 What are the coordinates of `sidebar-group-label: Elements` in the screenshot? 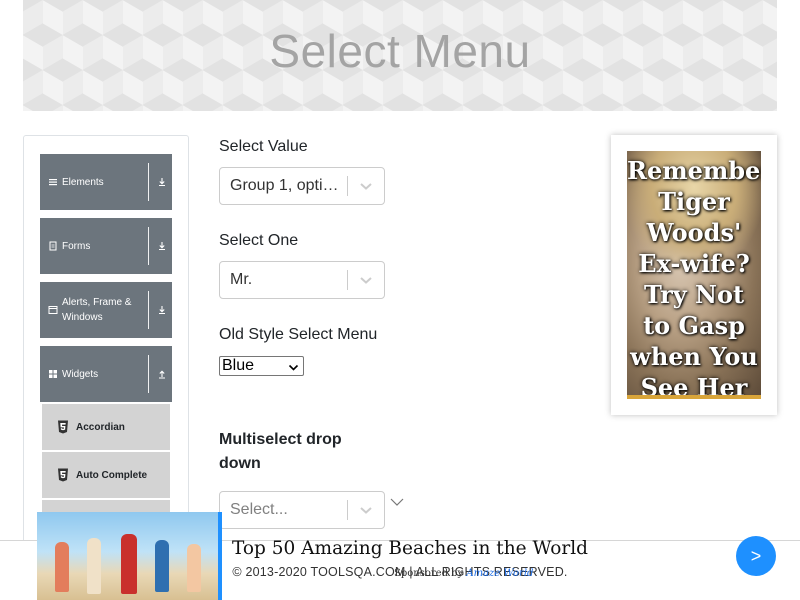 It's located at (83, 182).